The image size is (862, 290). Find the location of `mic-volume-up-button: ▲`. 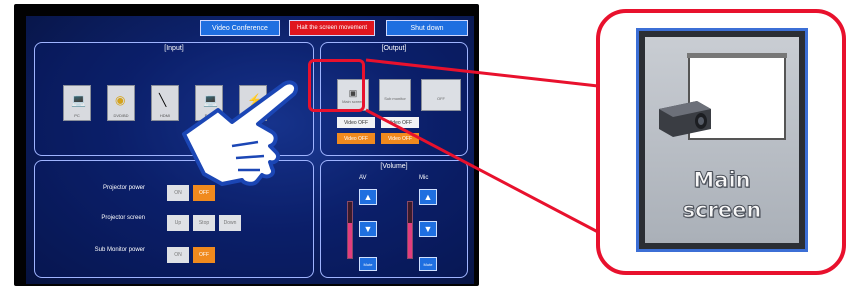

mic-volume-up-button: ▲ is located at coordinates (428, 197).